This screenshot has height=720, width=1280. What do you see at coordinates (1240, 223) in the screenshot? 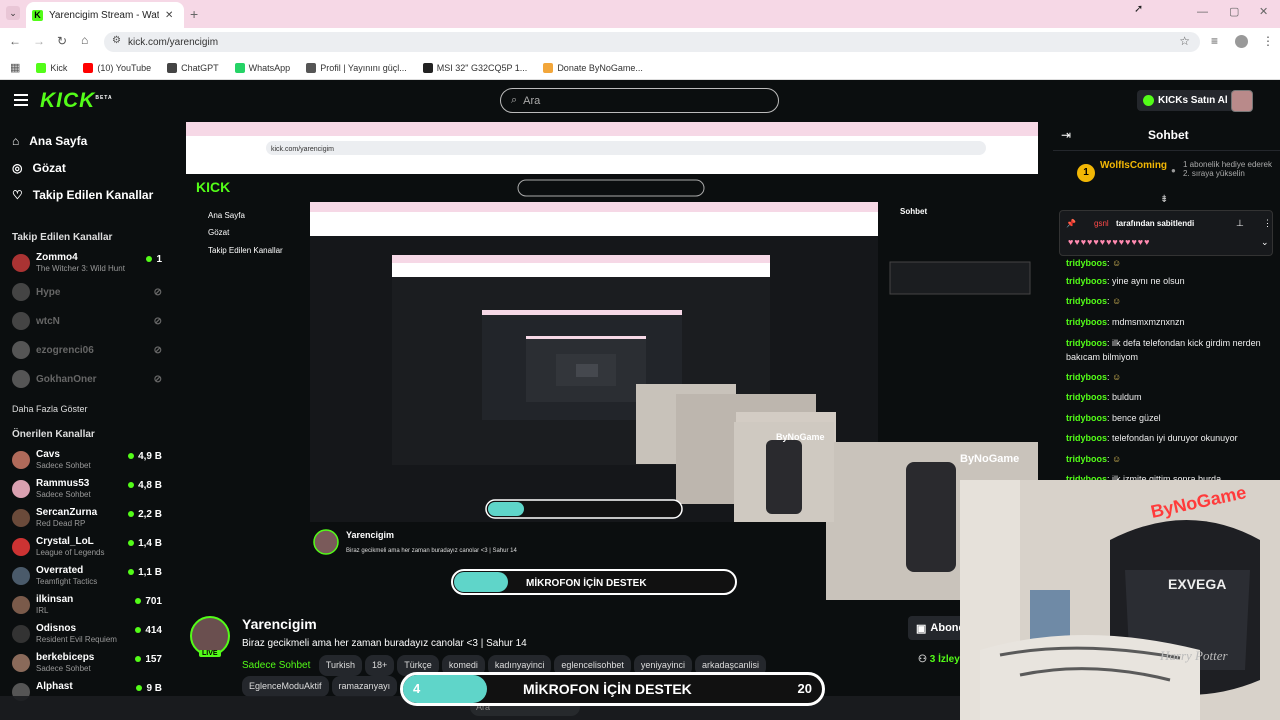
I see `unpin-icon: ⊥` at bounding box center [1240, 223].